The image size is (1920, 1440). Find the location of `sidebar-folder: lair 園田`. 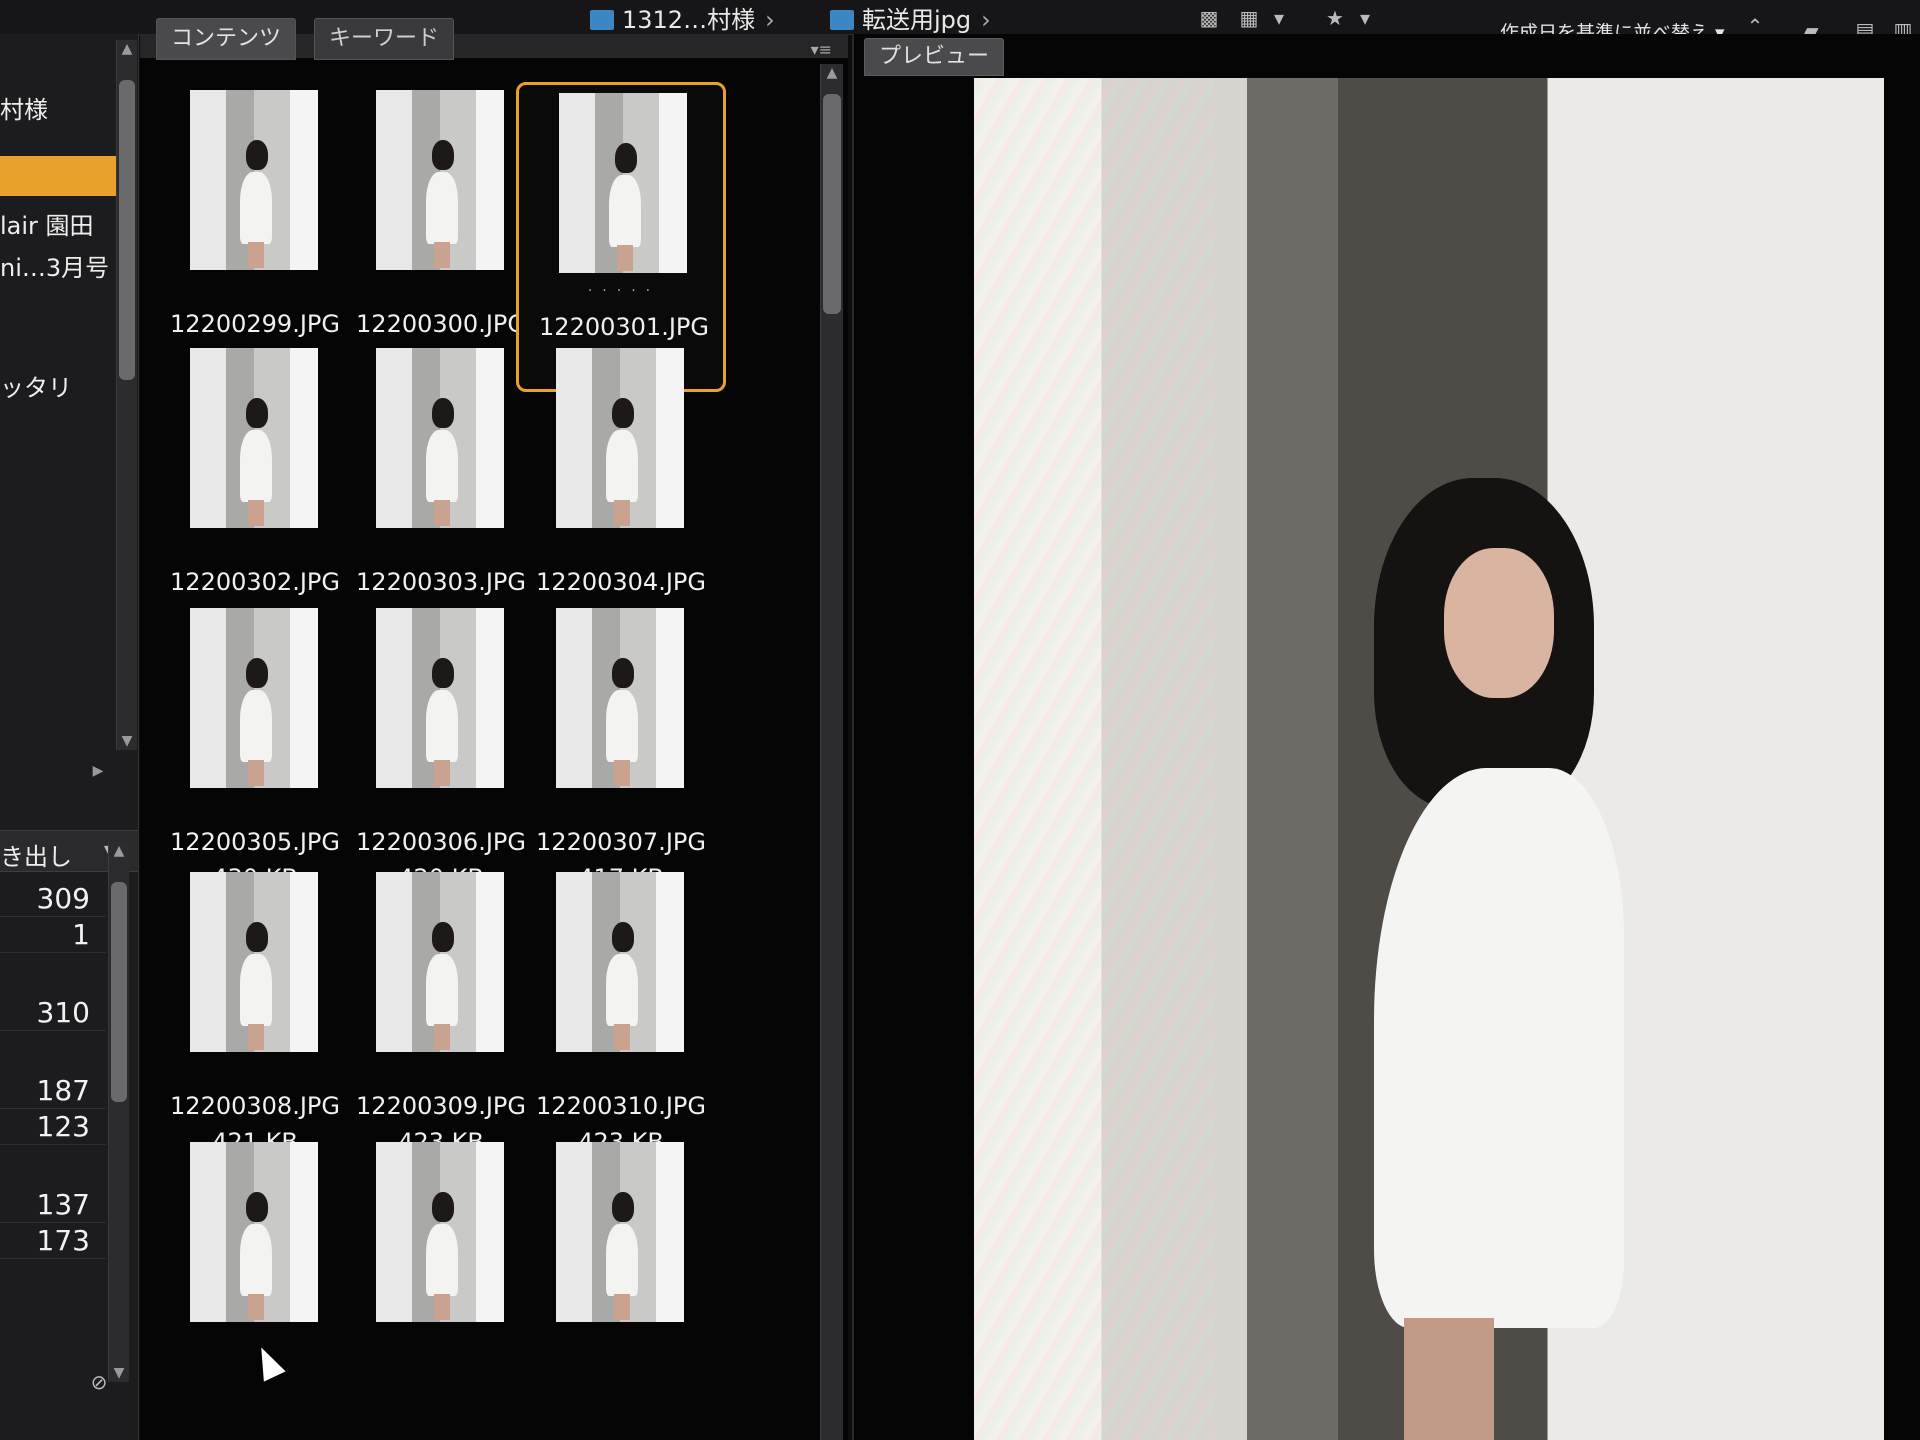

sidebar-folder: lair 園田 is located at coordinates (47, 223).